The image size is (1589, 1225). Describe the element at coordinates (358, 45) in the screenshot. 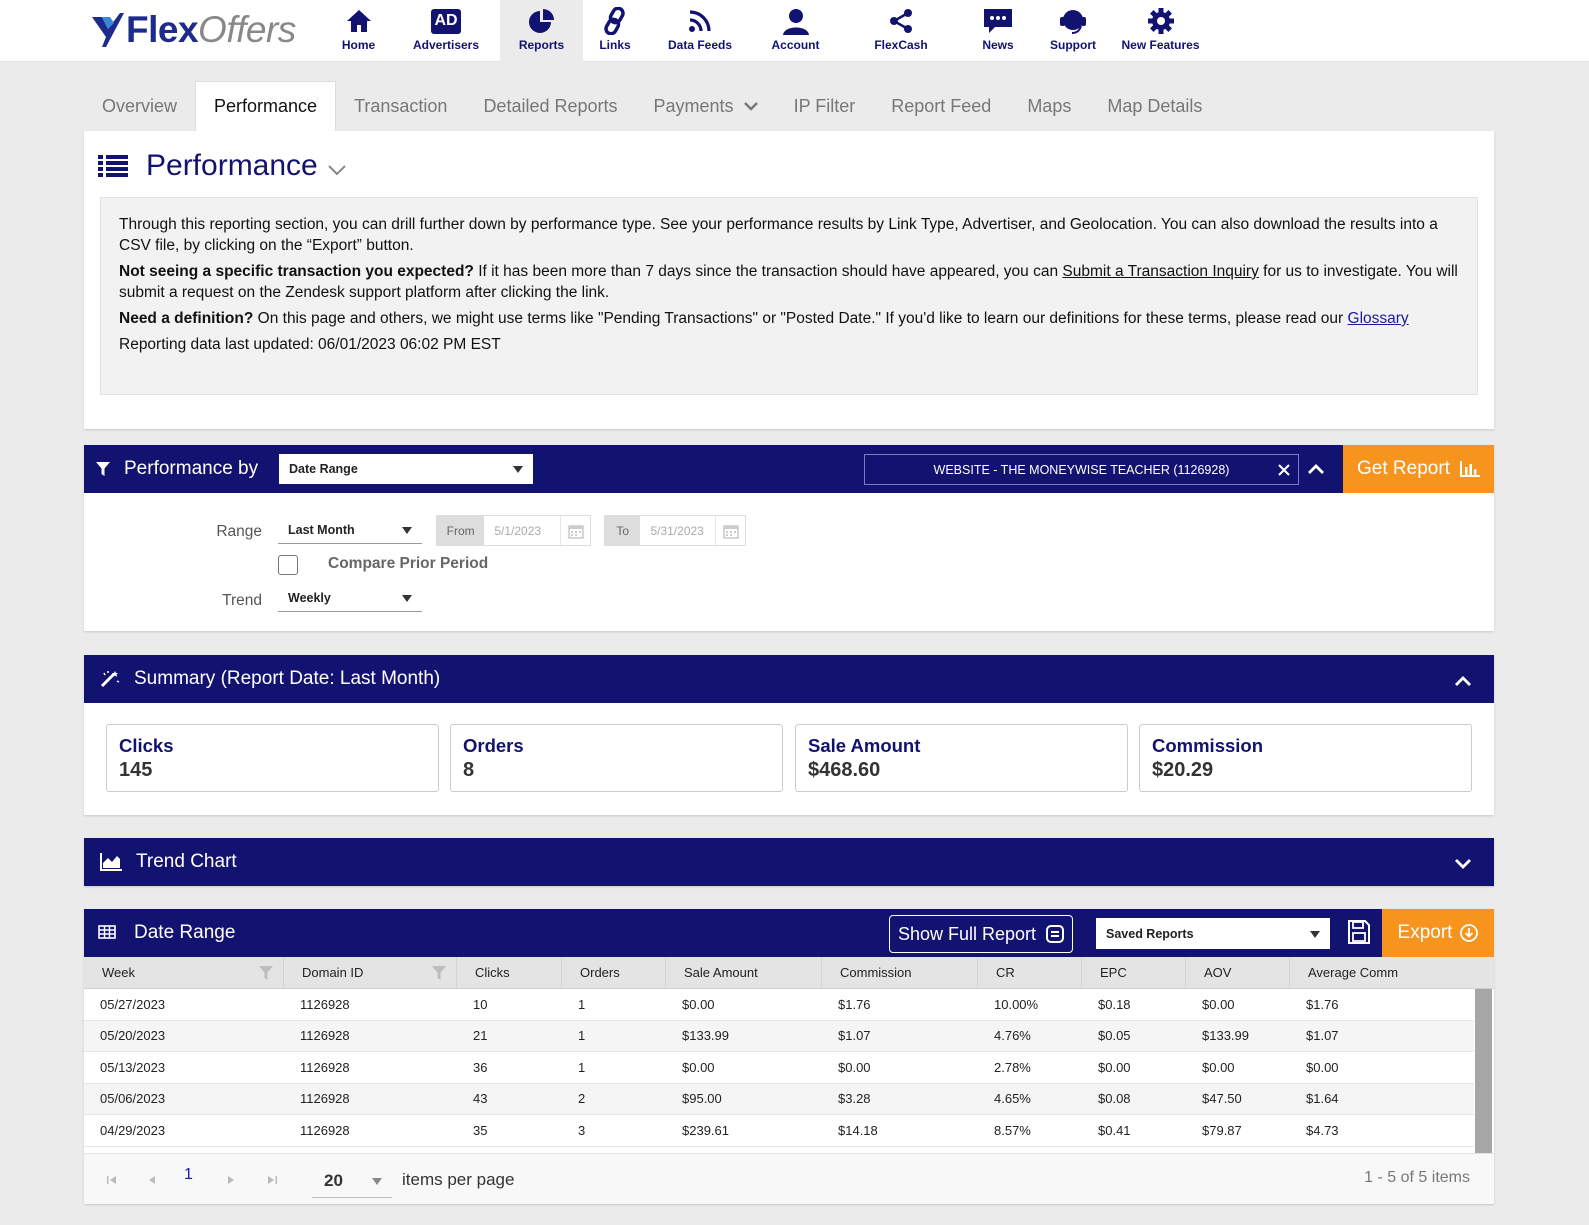

I see `nav-home-label: Home` at that location.